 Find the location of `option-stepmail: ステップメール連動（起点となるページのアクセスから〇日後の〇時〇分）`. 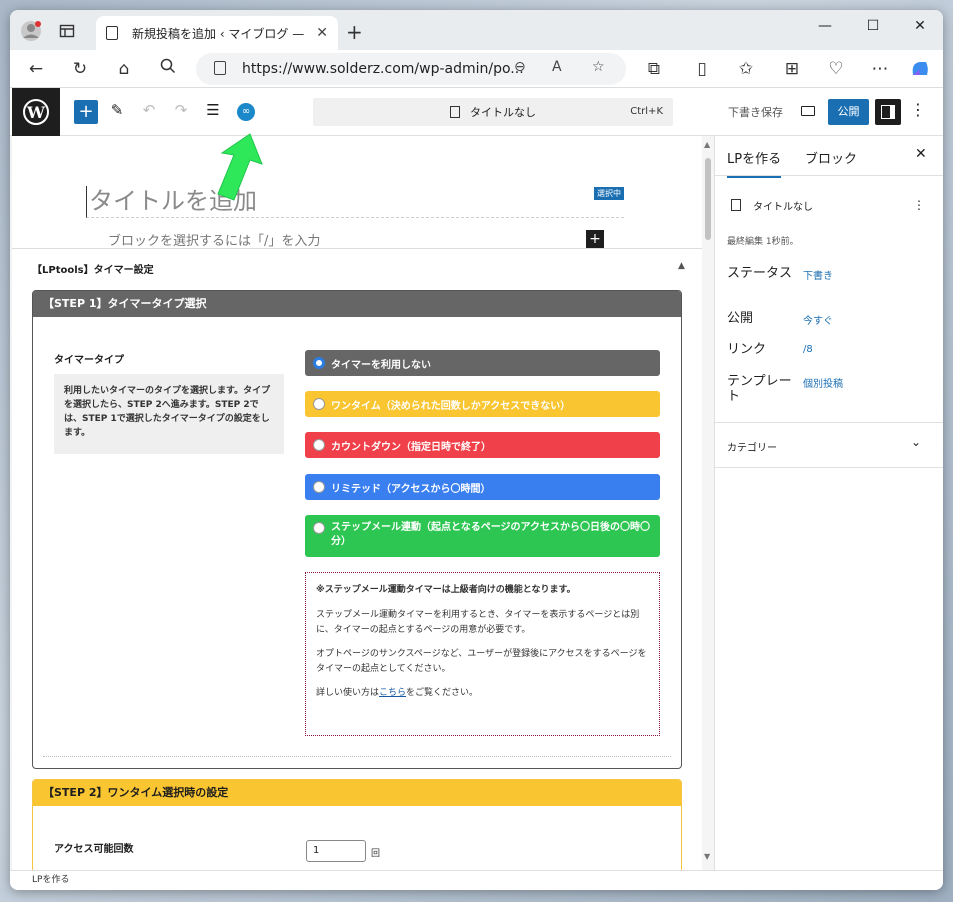

option-stepmail: ステップメール連動（起点となるページのアクセスから〇日後の〇時〇分） is located at coordinates (482, 536).